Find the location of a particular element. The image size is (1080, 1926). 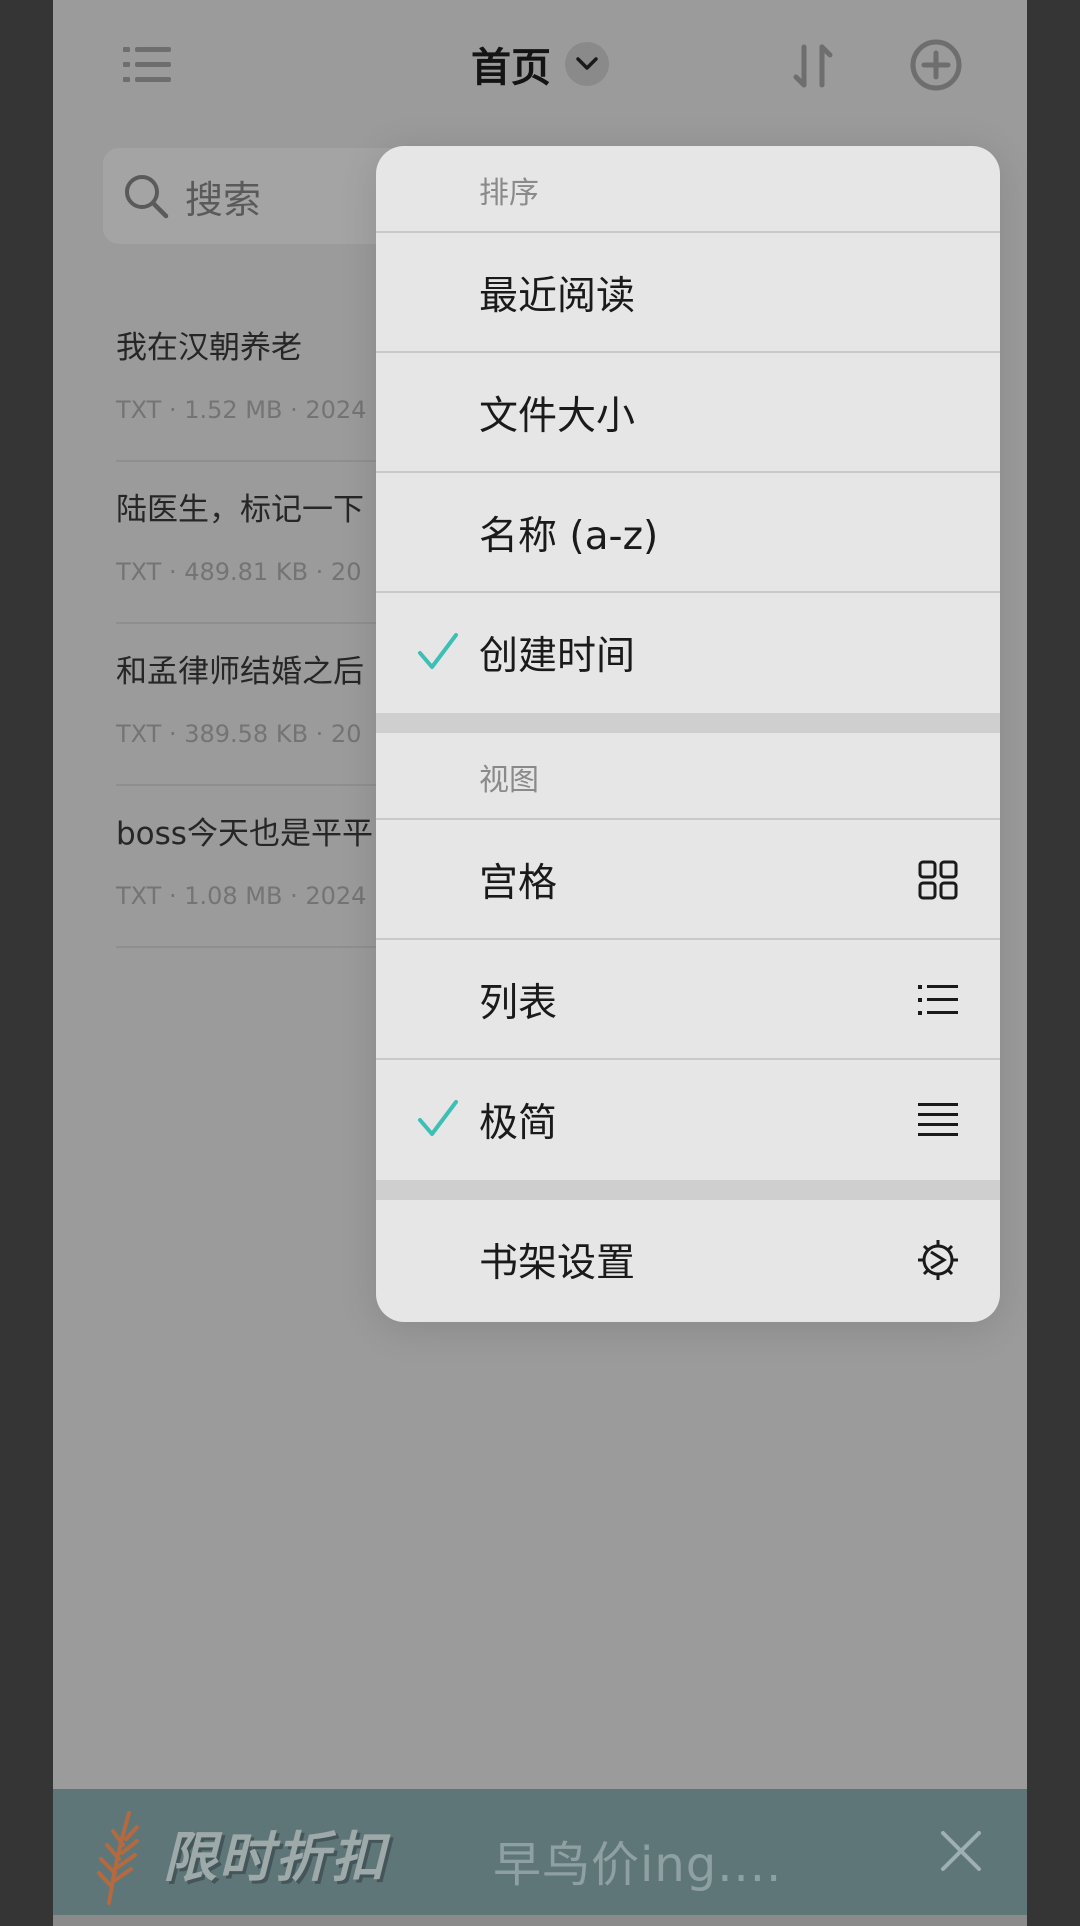

sort-option-size: 文件大小 is located at coordinates (688, 413).